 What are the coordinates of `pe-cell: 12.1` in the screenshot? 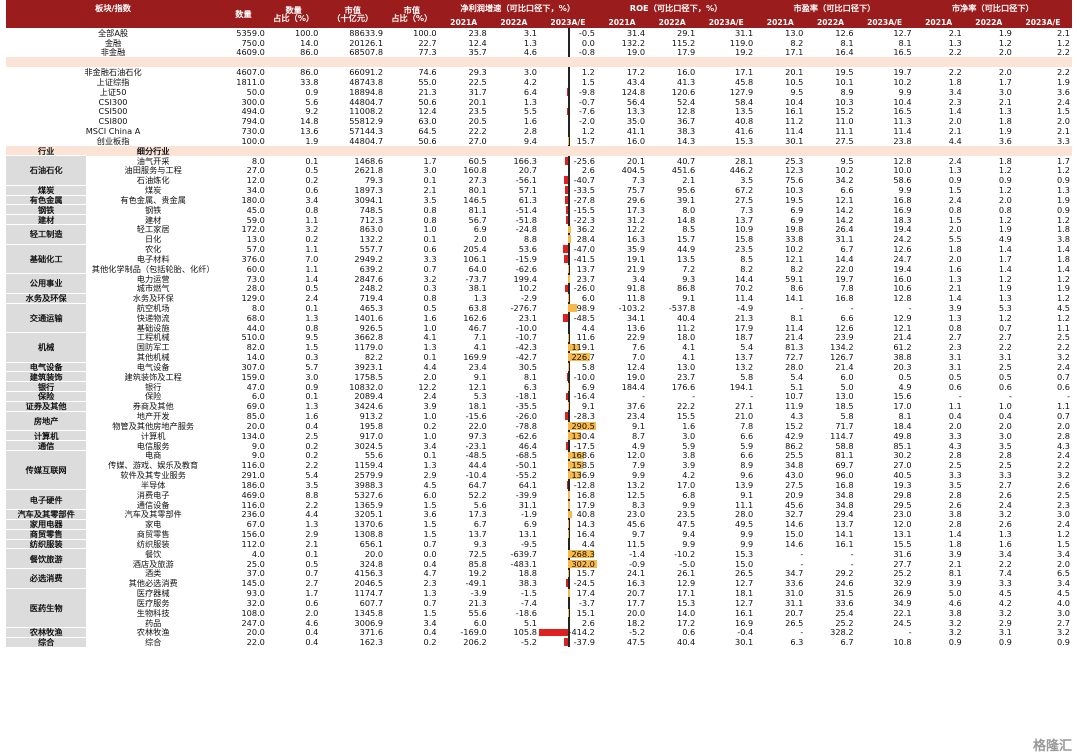 It's located at (902, 327).